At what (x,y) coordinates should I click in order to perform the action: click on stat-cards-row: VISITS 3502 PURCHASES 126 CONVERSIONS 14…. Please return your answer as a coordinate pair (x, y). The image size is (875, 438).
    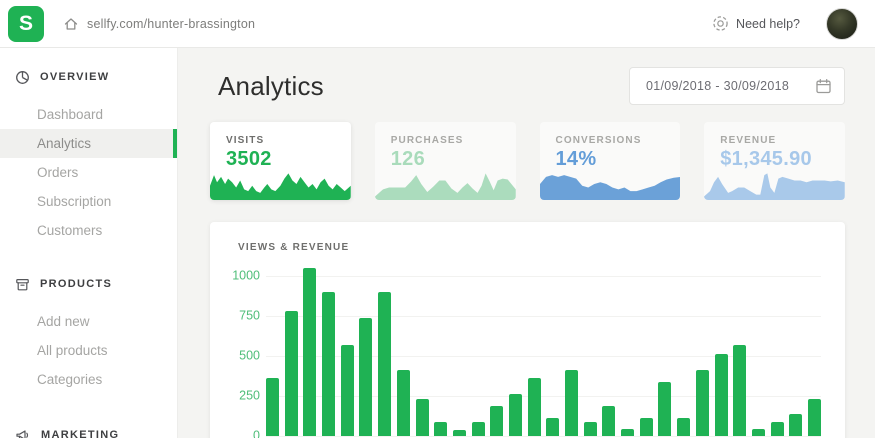
    Looking at the image, I should click on (527, 161).